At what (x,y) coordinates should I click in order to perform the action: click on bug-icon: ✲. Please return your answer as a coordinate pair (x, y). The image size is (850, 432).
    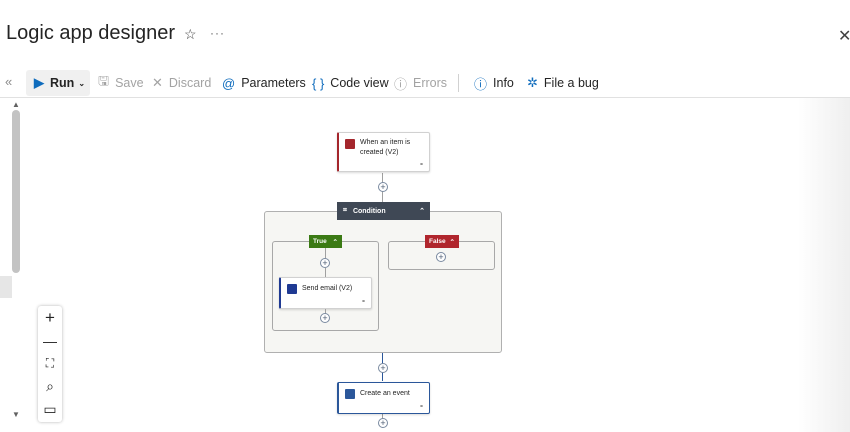
    Looking at the image, I should click on (532, 82).